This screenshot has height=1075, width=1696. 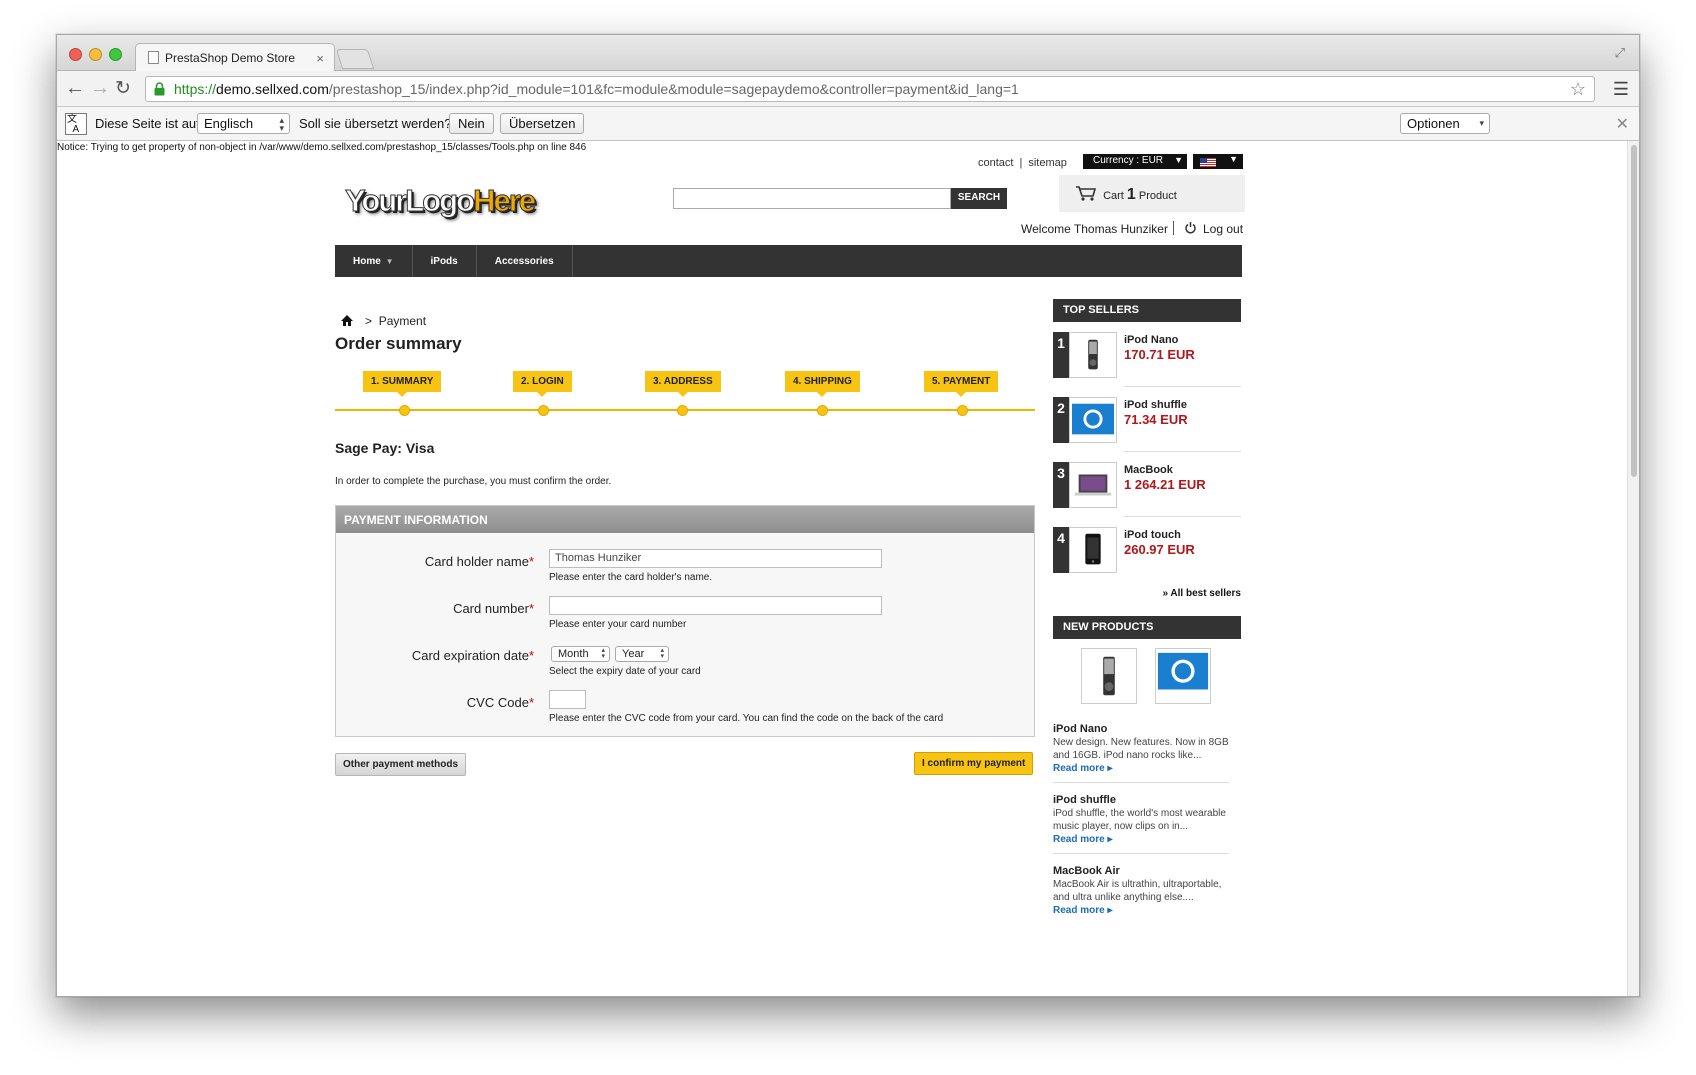 What do you see at coordinates (229, 123) in the screenshot?
I see `language-value: Englisch` at bounding box center [229, 123].